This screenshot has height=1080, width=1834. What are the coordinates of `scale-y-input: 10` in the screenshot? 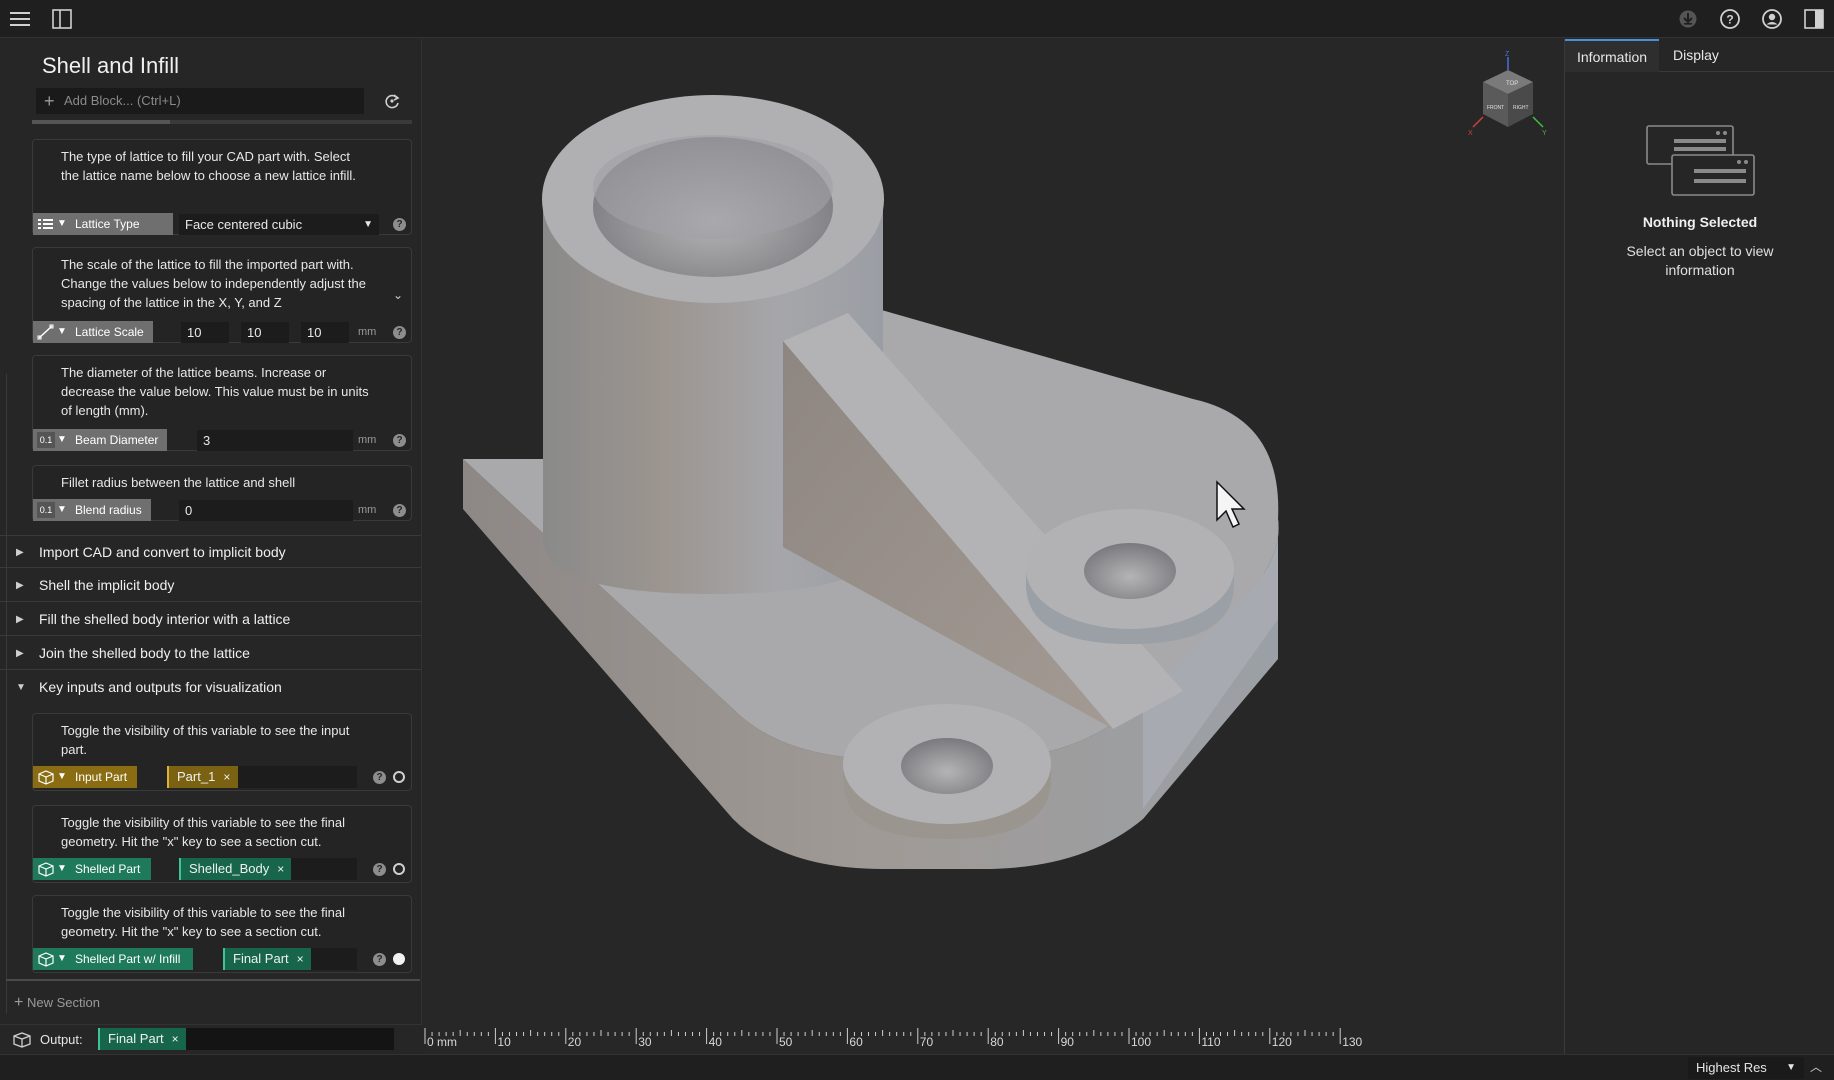 It's located at (265, 332).